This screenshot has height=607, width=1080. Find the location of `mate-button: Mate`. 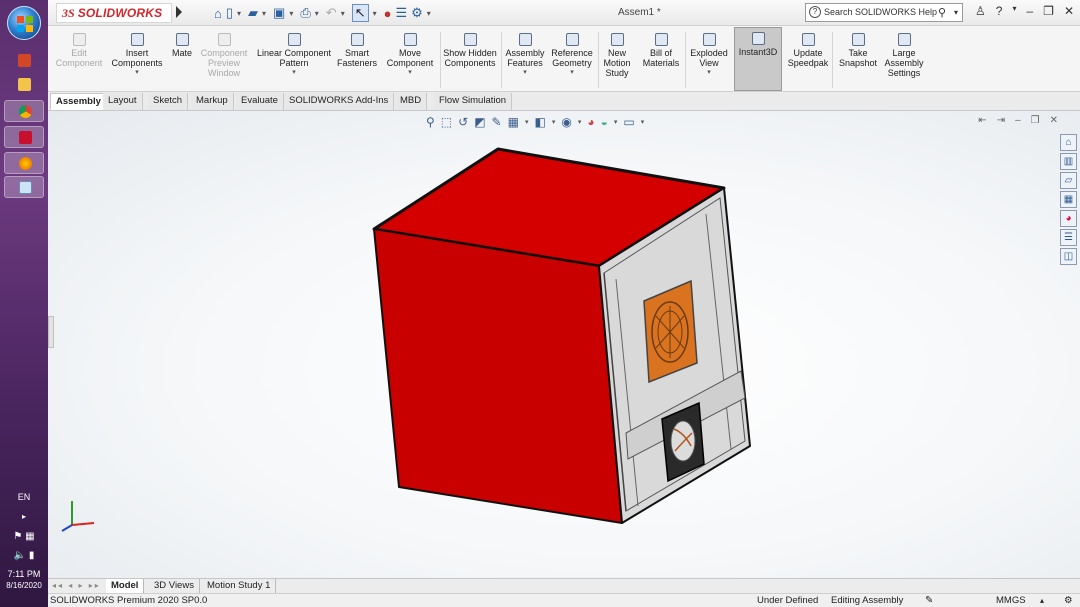

mate-button: Mate is located at coordinates (182, 43).